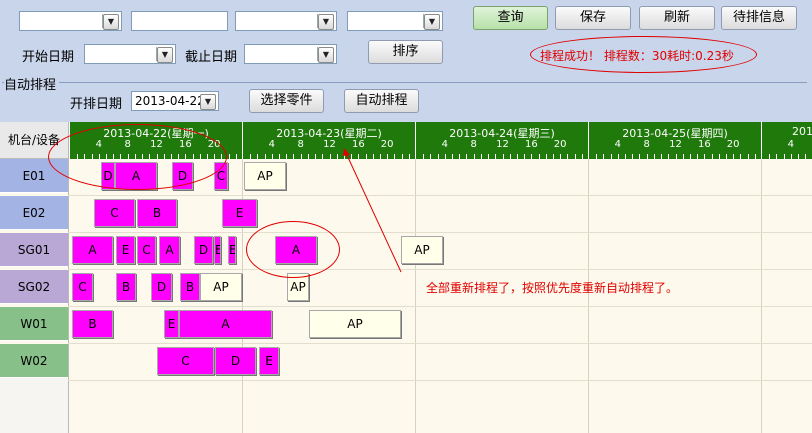  Describe the element at coordinates (130, 54) in the screenshot. I see `start-date-picker: ▼` at that location.